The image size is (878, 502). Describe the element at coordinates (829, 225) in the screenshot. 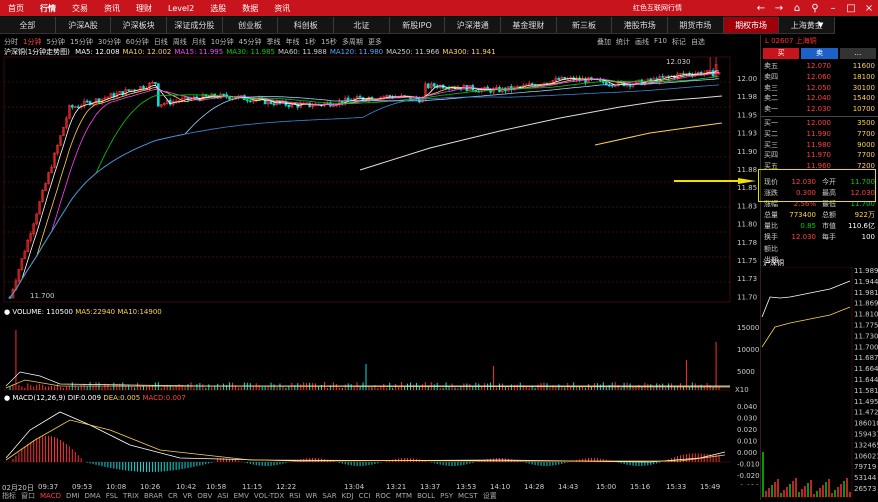

I see `stat-label: 市值` at that location.